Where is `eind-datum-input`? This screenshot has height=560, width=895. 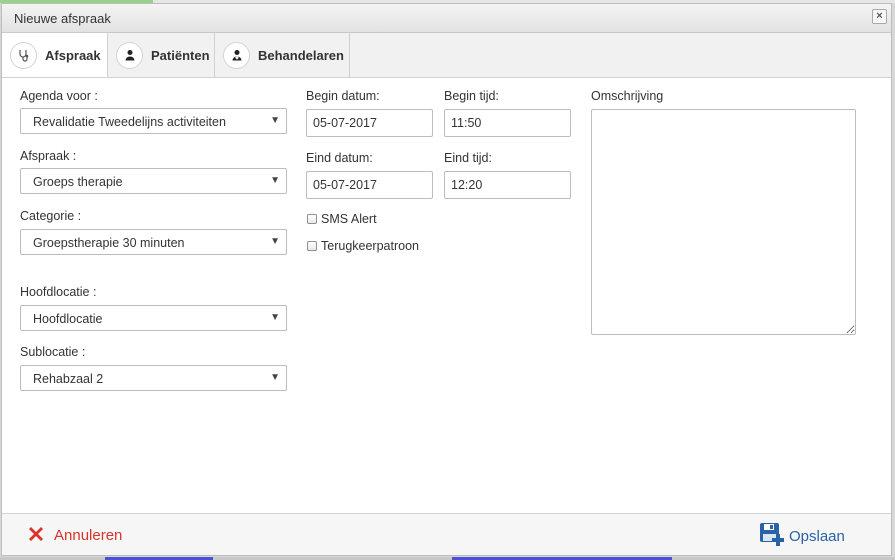 eind-datum-input is located at coordinates (369, 185).